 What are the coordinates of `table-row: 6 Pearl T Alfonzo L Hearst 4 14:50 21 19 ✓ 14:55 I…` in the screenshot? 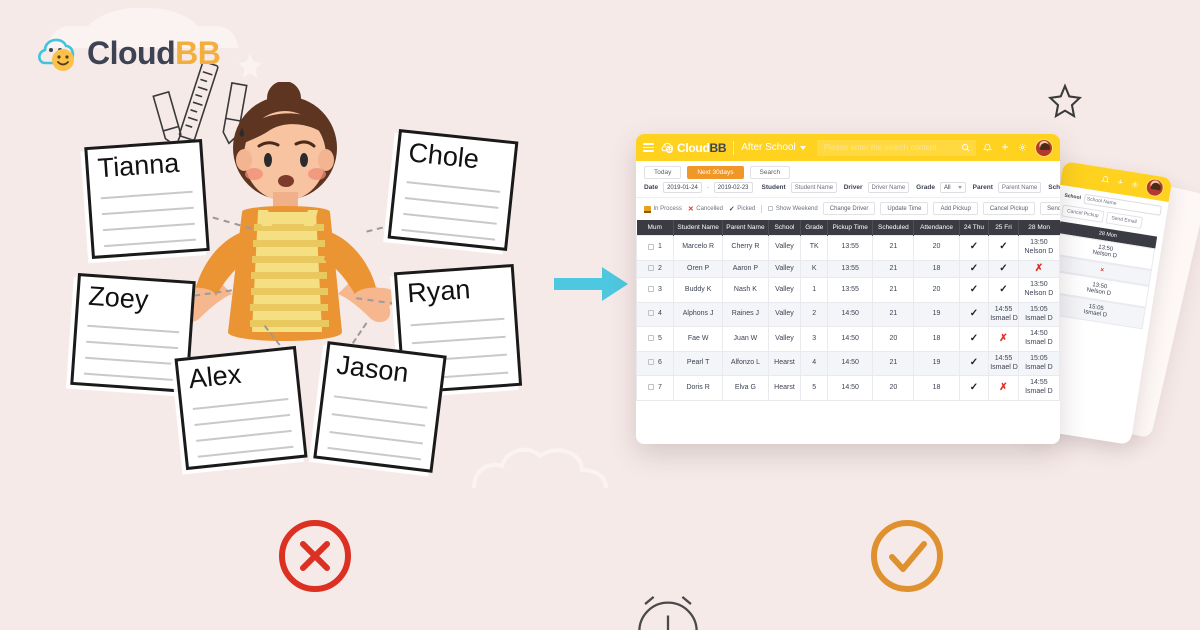 It's located at (848, 363).